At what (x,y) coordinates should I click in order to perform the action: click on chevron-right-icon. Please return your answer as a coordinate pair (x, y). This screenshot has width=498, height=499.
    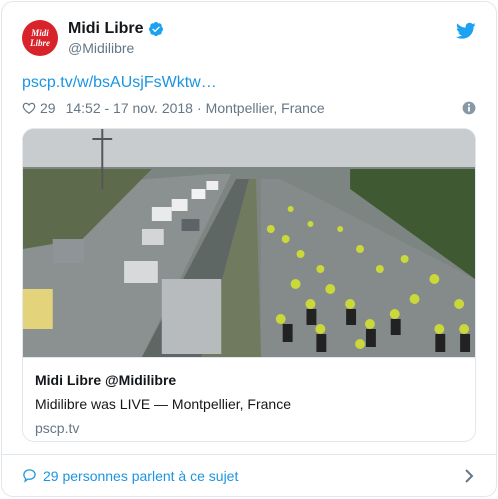
    Looking at the image, I should click on (469, 476).